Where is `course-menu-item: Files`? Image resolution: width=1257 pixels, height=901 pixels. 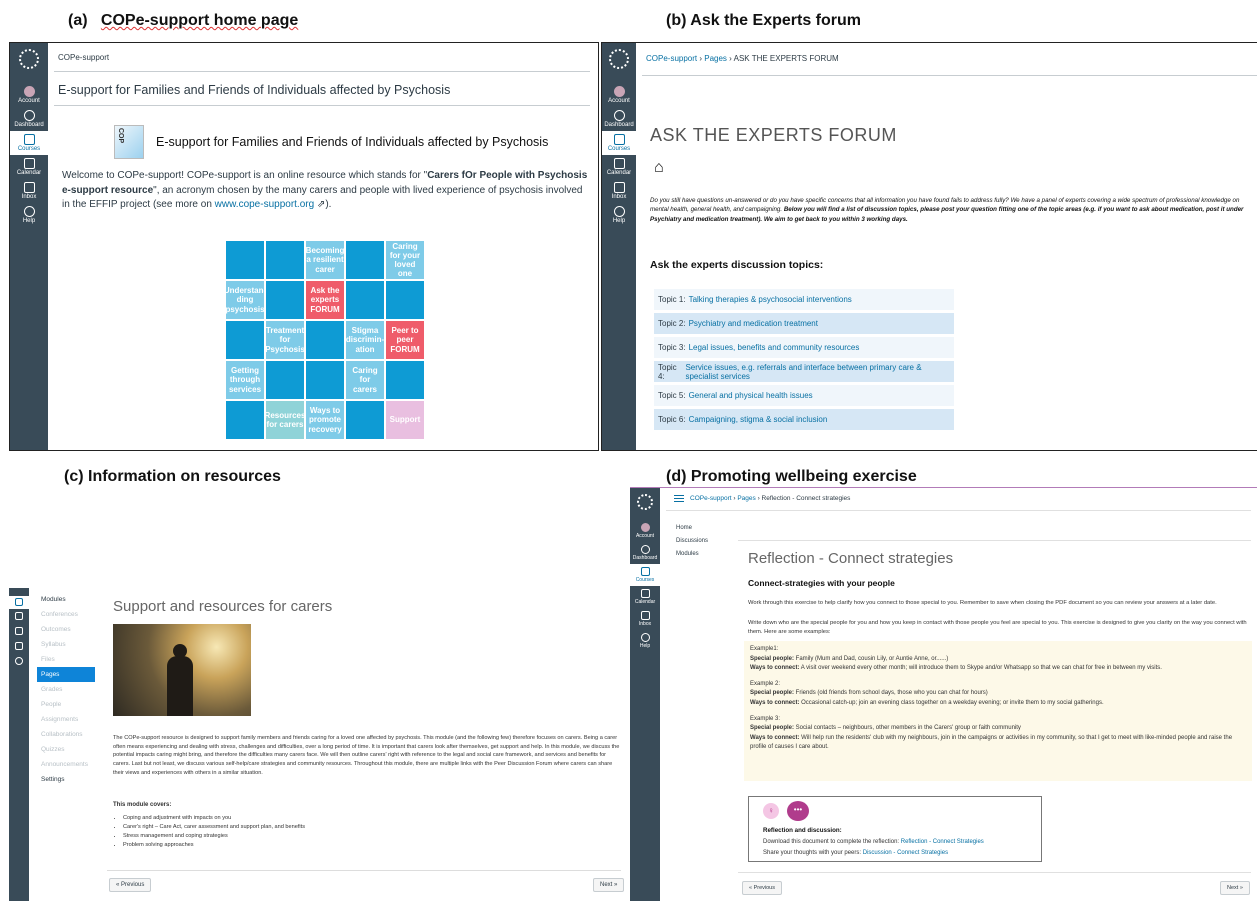 course-menu-item: Files is located at coordinates (66, 659).